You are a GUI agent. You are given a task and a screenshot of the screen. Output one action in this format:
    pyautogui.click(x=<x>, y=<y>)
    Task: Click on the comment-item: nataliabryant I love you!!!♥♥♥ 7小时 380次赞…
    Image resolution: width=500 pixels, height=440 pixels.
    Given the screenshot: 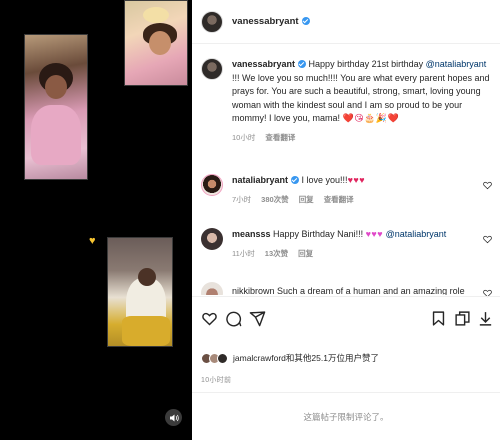 What is the action you would take?
    pyautogui.click(x=347, y=189)
    